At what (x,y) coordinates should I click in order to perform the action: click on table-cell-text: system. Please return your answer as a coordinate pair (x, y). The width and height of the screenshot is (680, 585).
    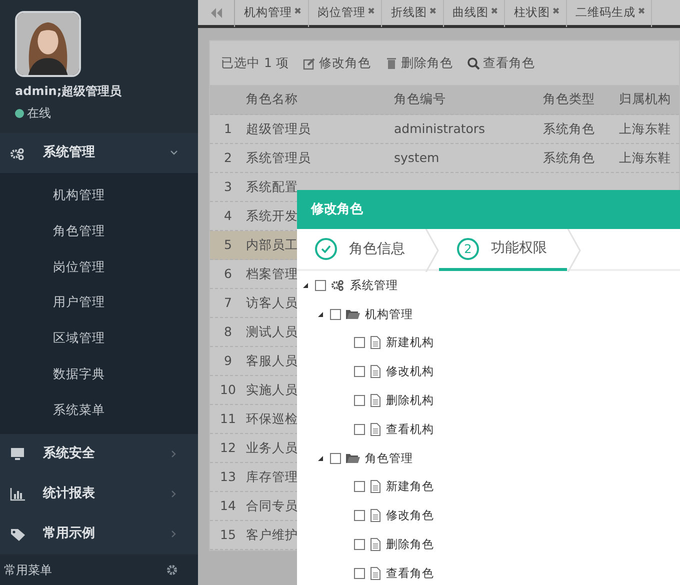
    Looking at the image, I should click on (417, 157).